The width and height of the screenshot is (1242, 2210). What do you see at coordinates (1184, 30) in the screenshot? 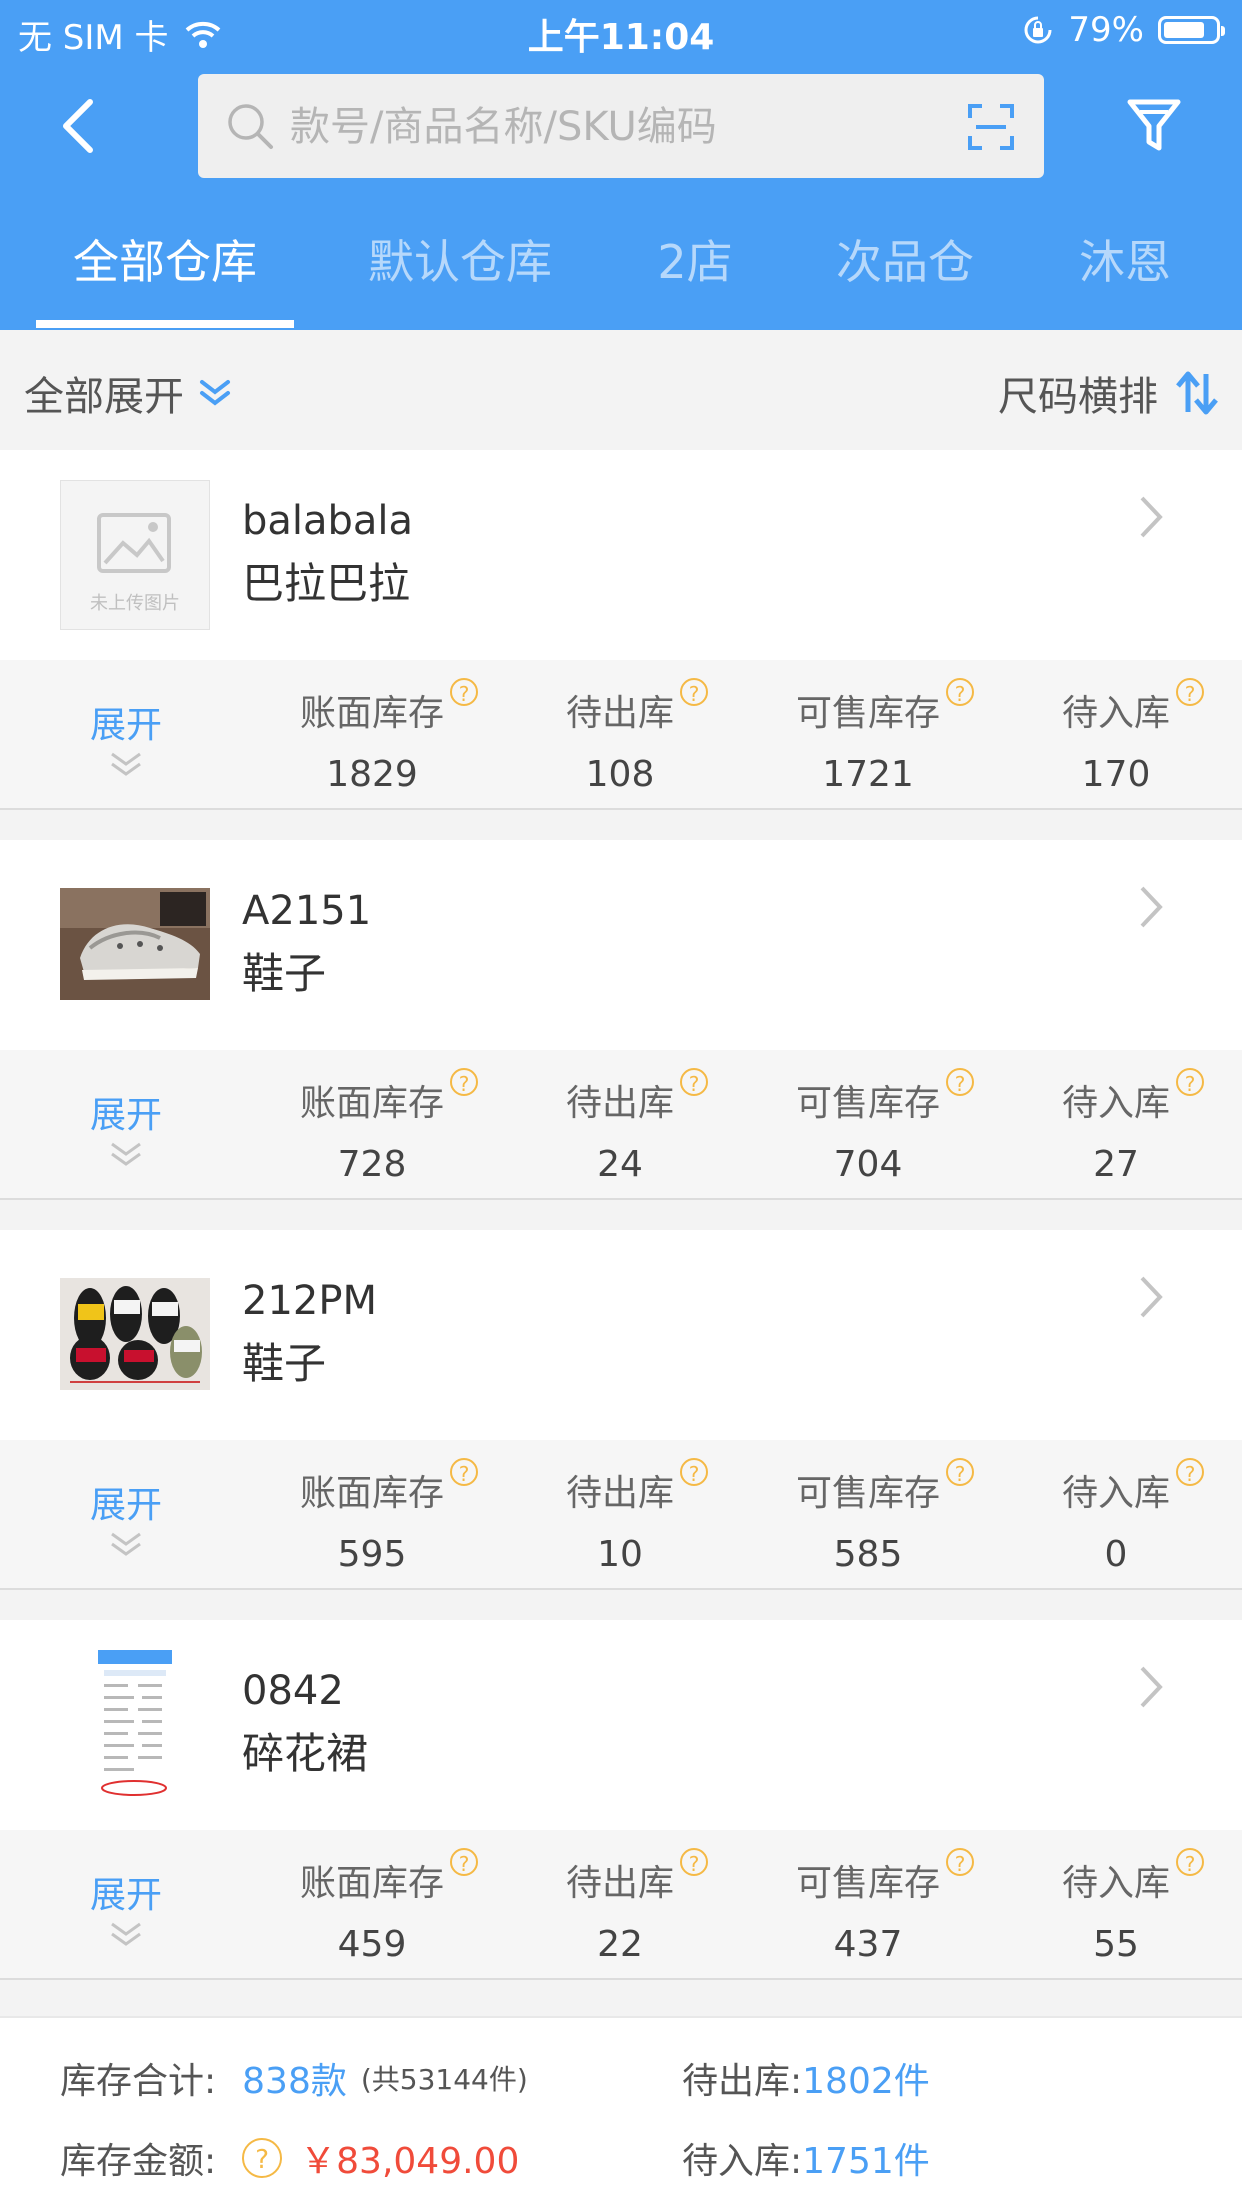
I see `battery-fill` at bounding box center [1184, 30].